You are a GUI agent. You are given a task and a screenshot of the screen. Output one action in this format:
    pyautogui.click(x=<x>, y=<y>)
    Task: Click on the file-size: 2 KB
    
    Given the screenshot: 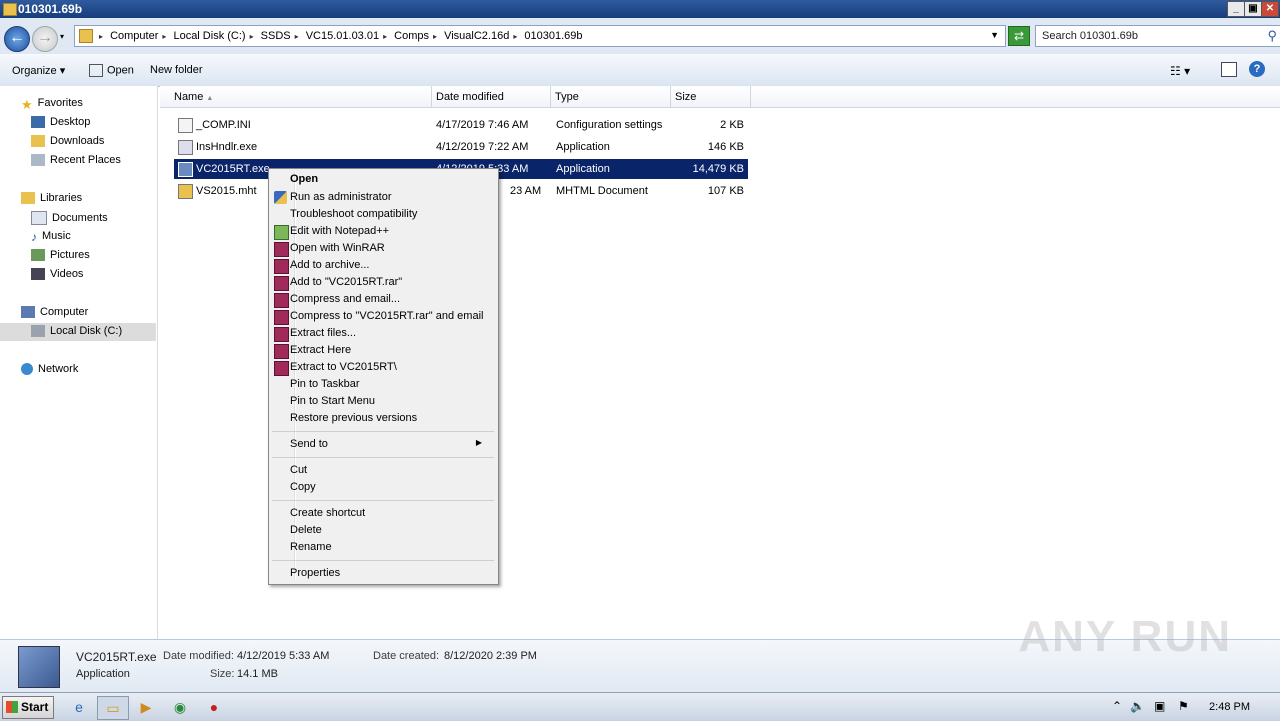 What is the action you would take?
    pyautogui.click(x=732, y=125)
    